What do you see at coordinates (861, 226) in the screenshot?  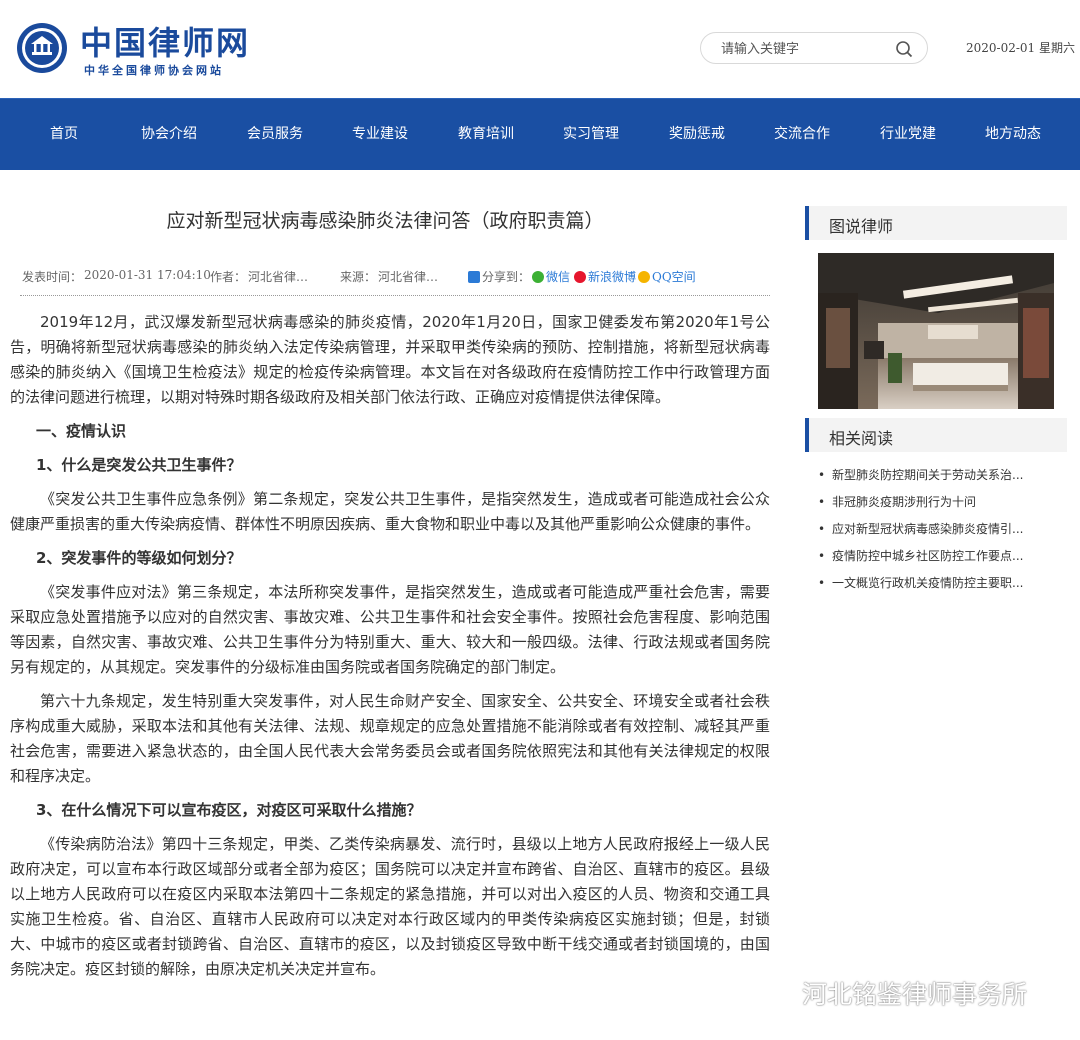 I see `sidebar-photo-heading-label: 图说律师` at bounding box center [861, 226].